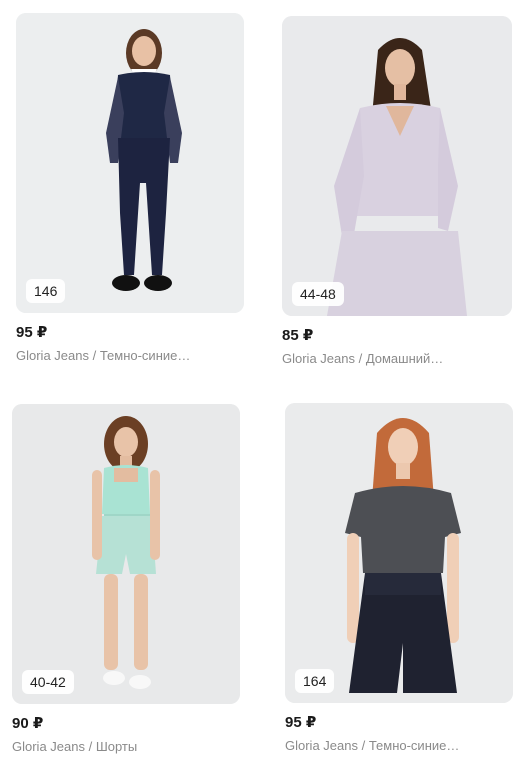 This screenshot has width=530, height=783. What do you see at coordinates (28, 723) in the screenshot?
I see `product-price: 90 ₽` at bounding box center [28, 723].